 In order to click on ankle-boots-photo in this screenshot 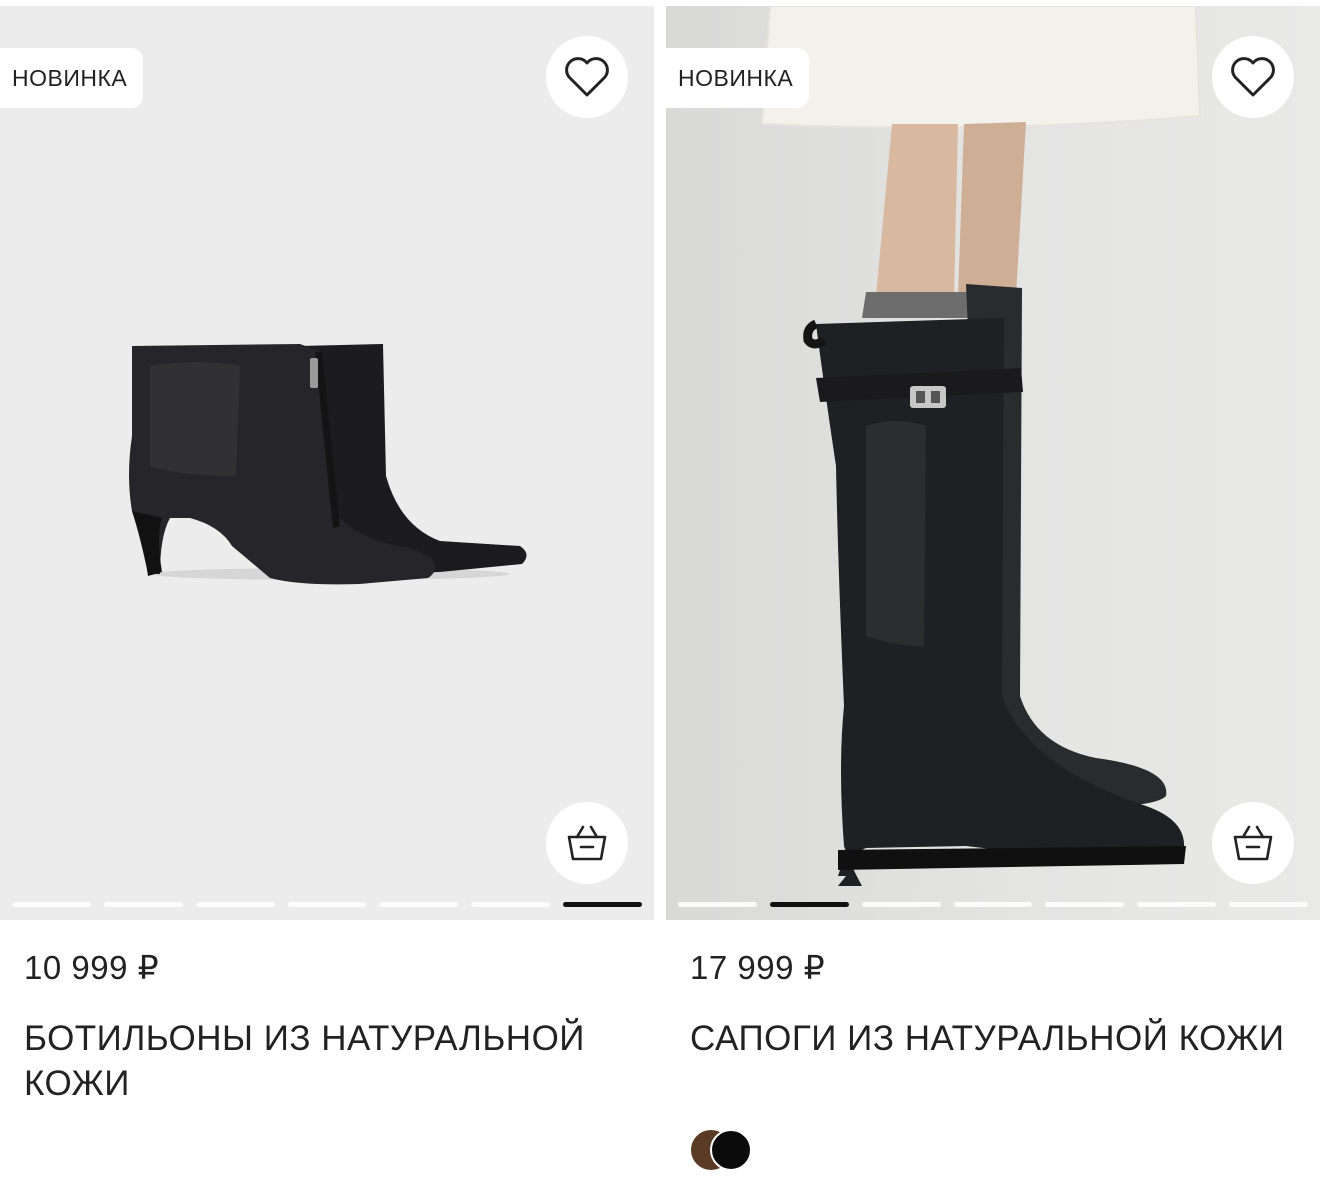, I will do `click(328, 464)`.